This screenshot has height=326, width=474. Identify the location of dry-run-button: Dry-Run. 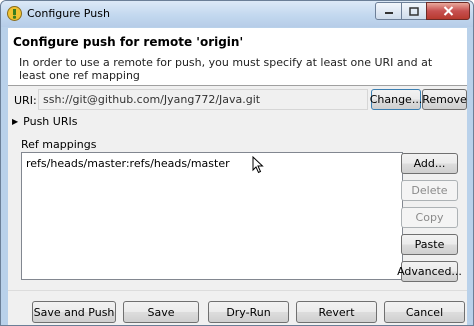
(248, 312).